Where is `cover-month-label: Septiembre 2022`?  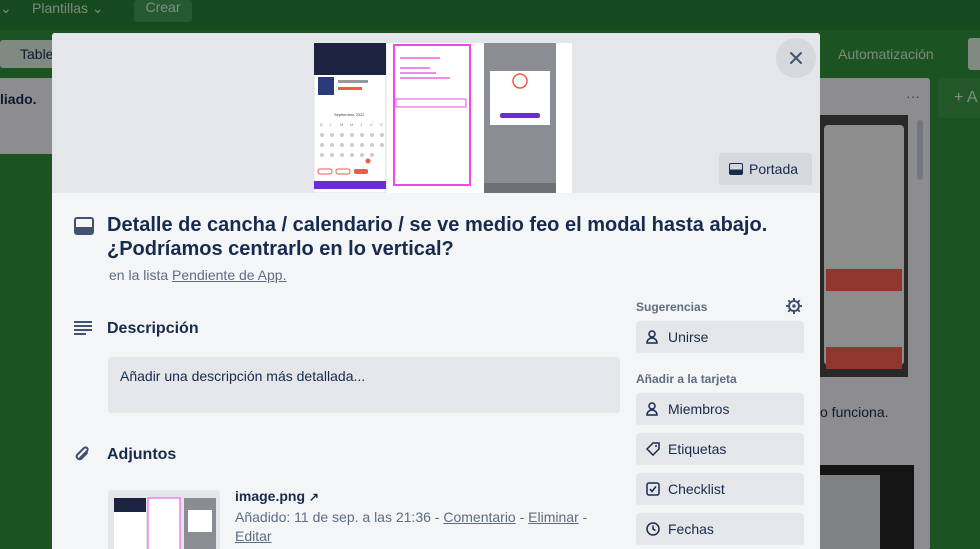
cover-month-label: Septiembre 2022 is located at coordinates (349, 114).